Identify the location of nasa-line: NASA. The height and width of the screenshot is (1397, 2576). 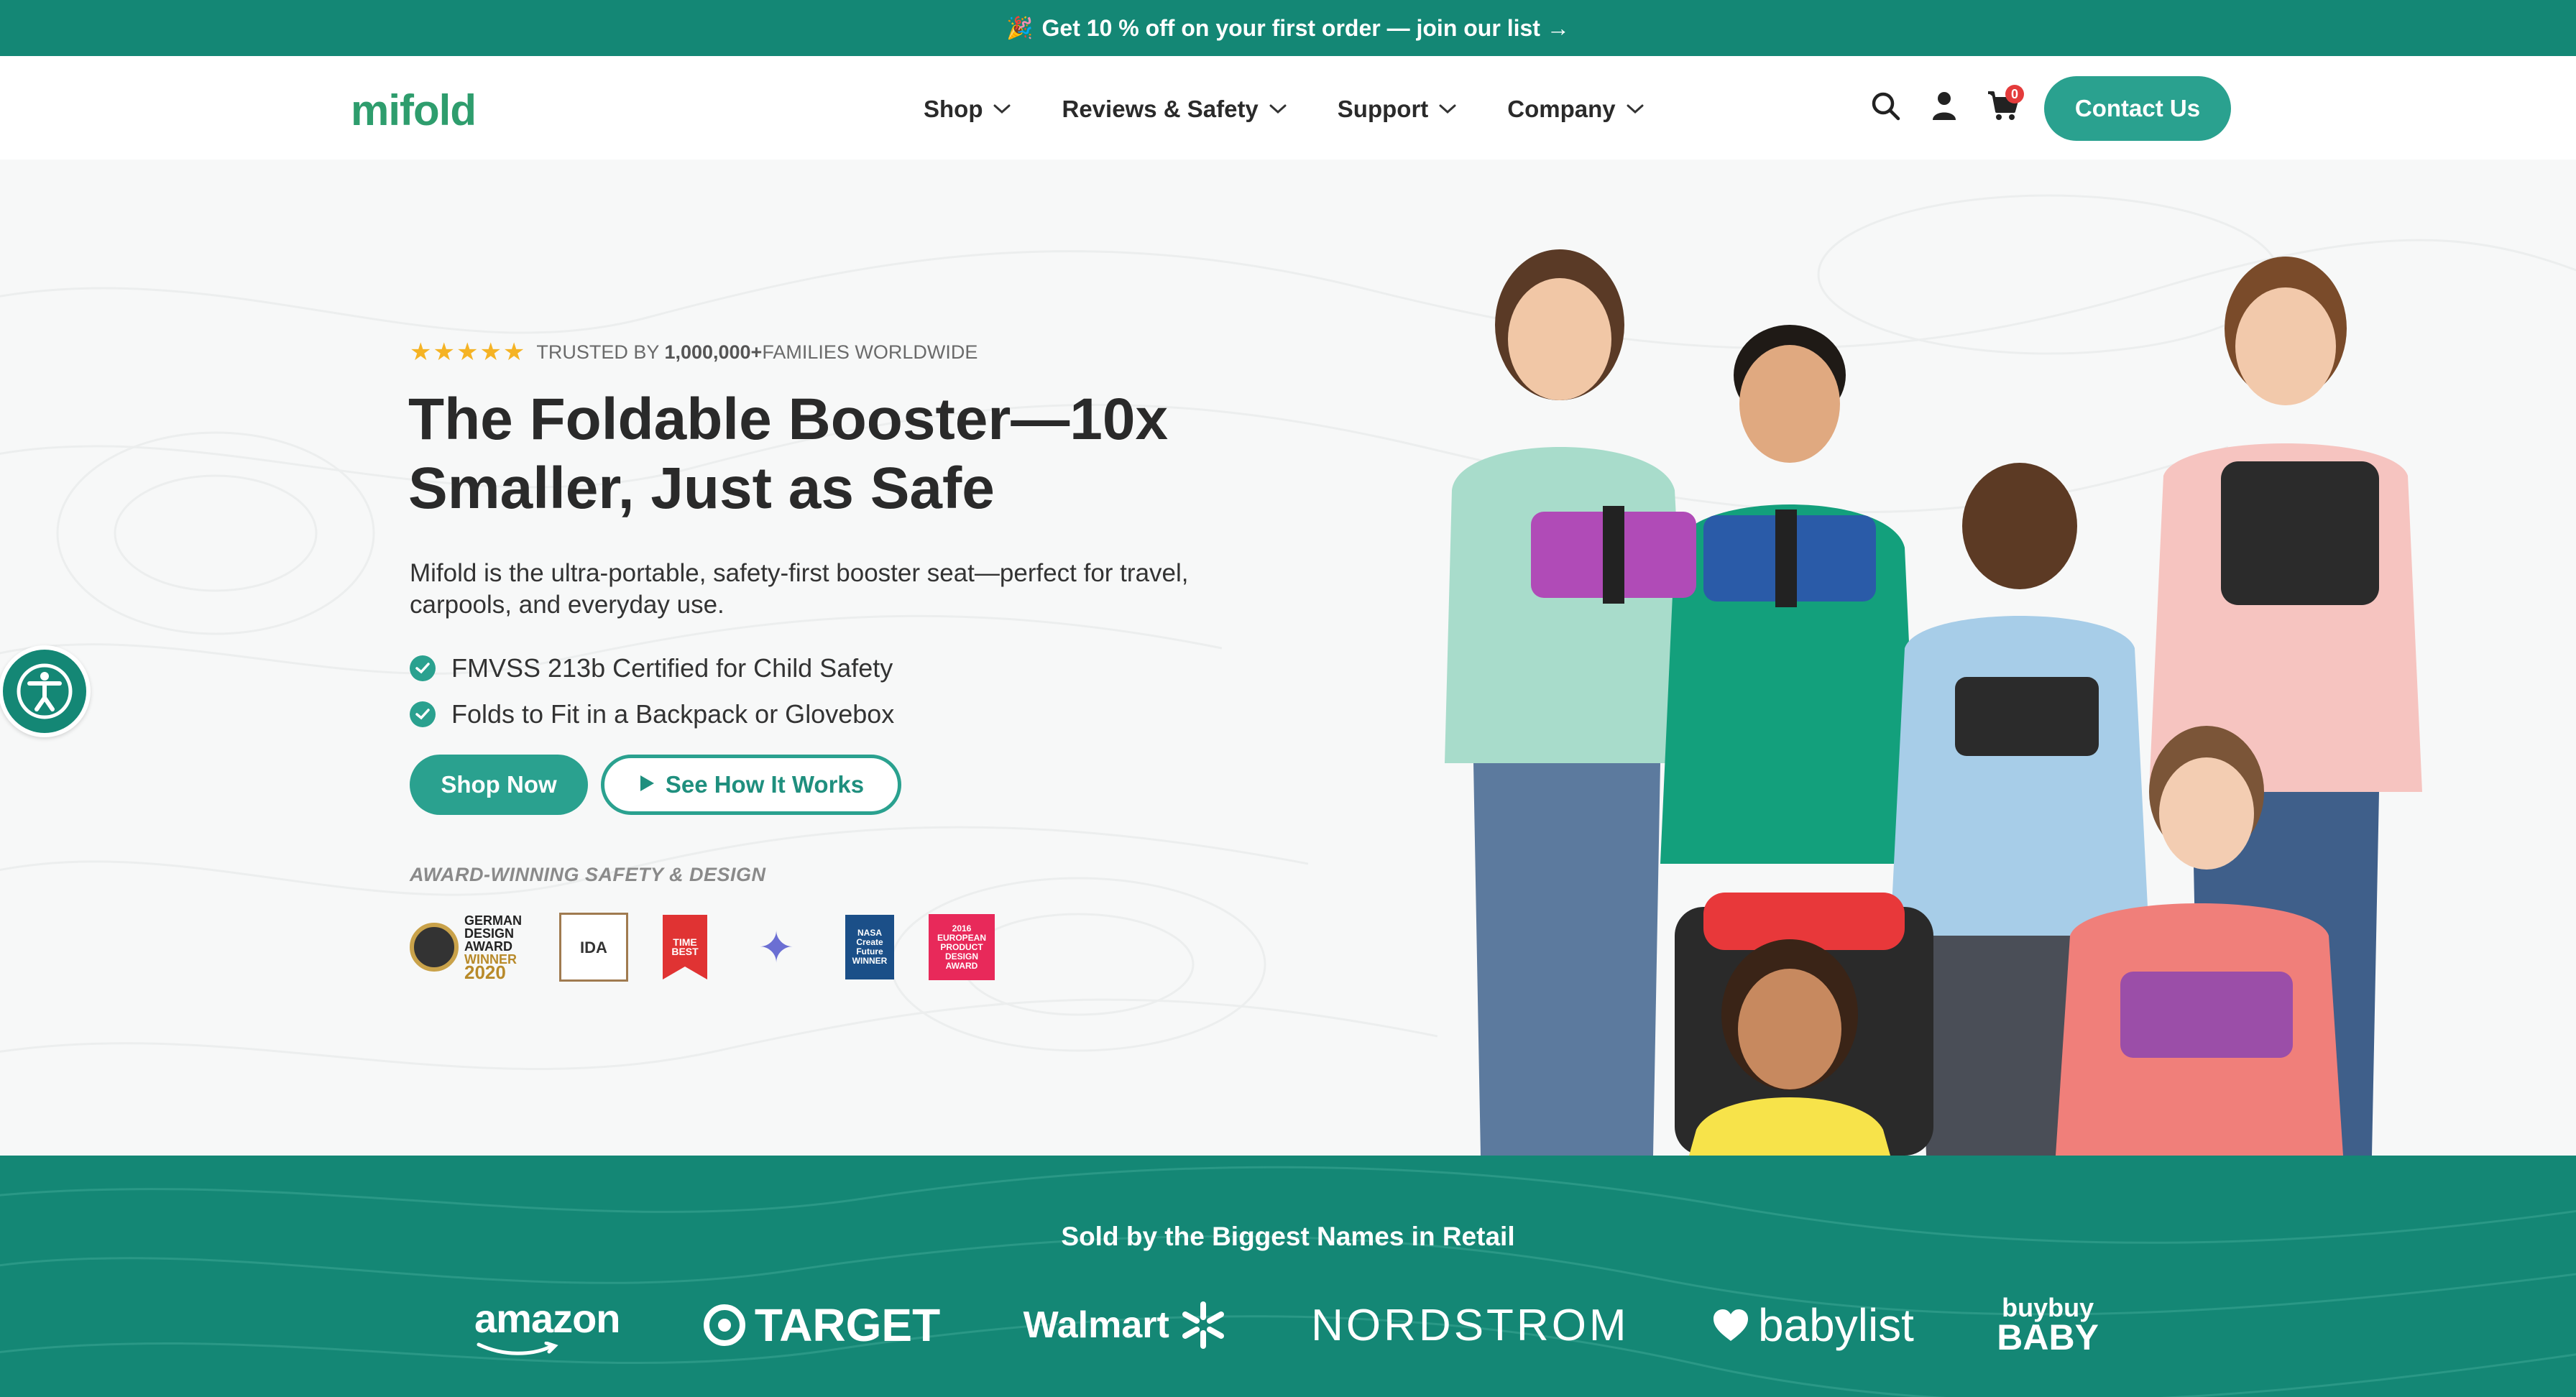
(869, 933).